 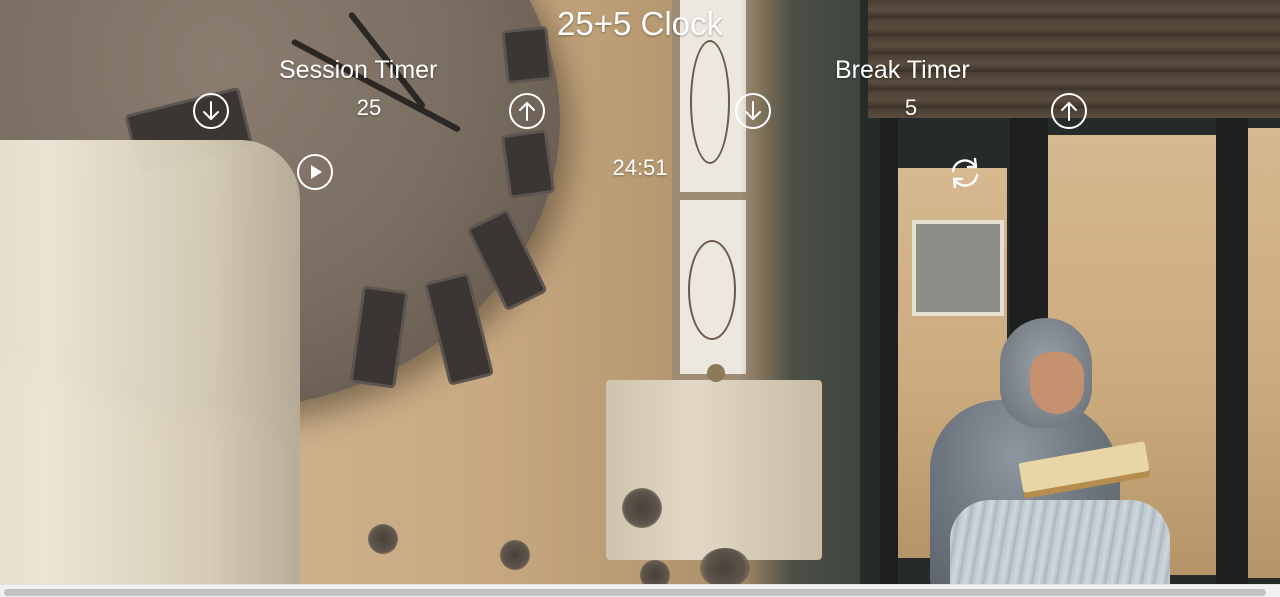 I want to click on start-stop-button, so click(x=315, y=172).